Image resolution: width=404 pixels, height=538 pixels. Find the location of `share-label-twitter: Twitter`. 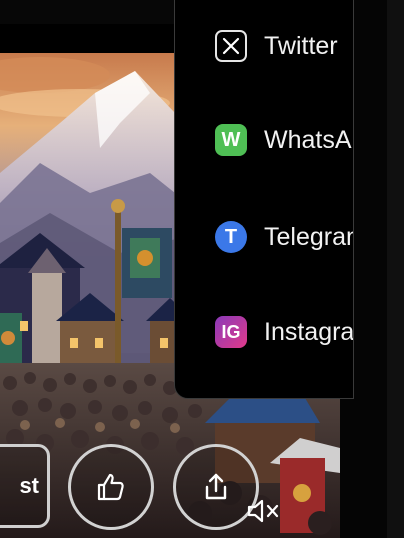

share-label-twitter: Twitter is located at coordinates (301, 45).